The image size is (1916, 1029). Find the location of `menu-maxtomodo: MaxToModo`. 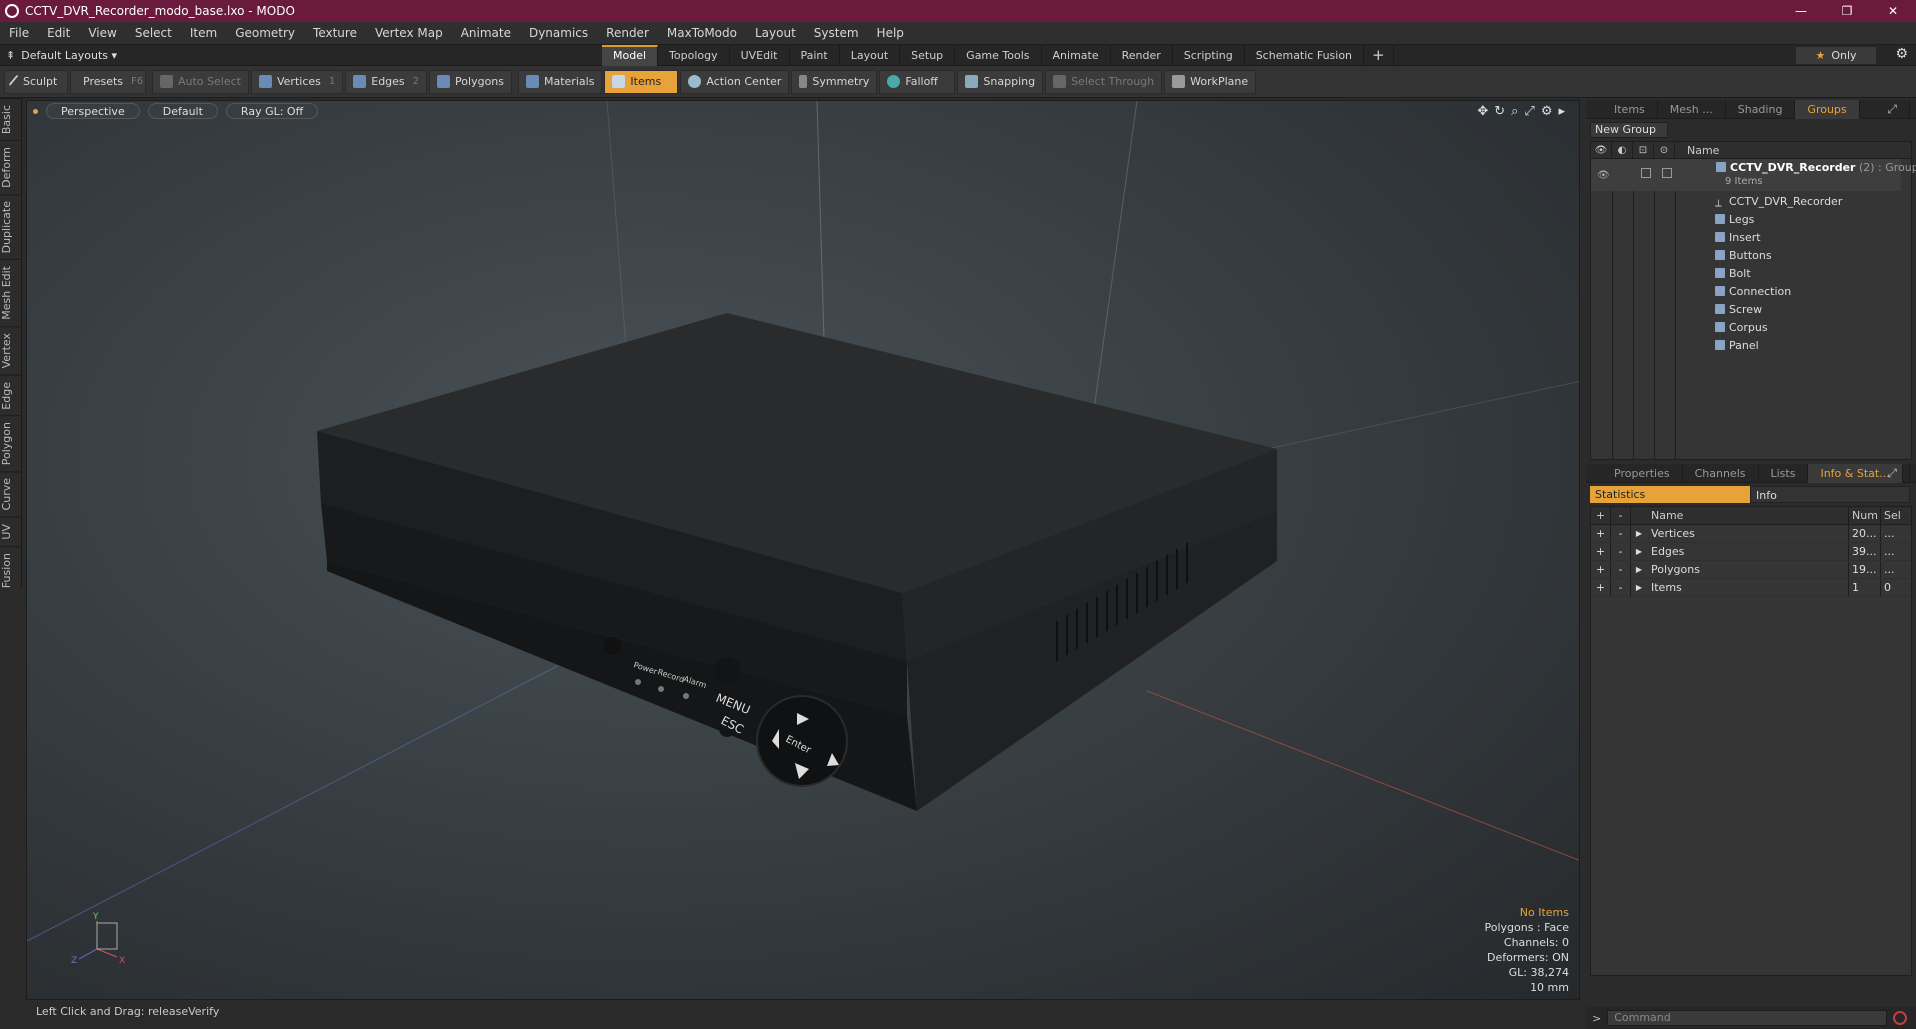

menu-maxtomodo: MaxToModo is located at coordinates (702, 33).